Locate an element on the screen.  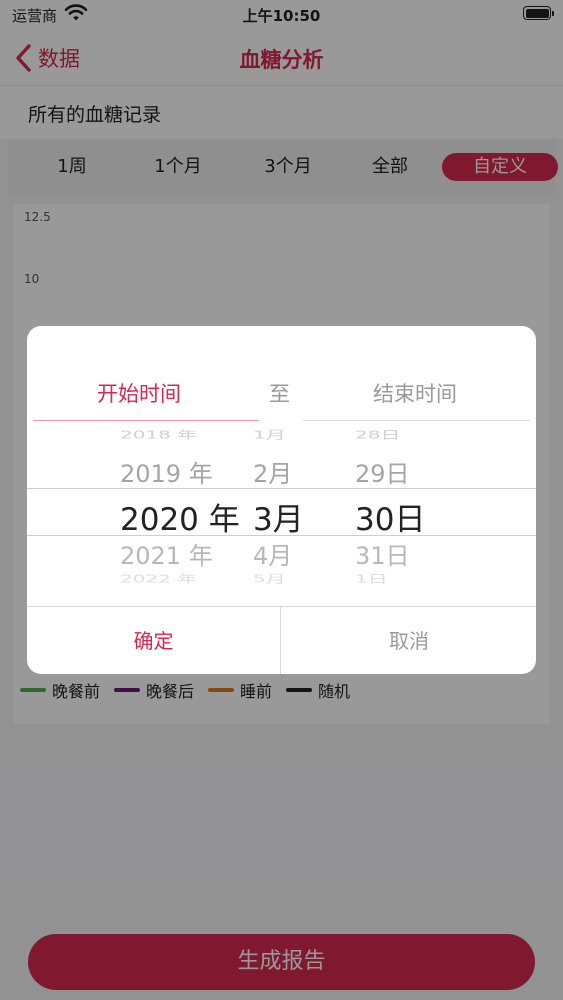
day-wheel: 28日 29日 30日 31日 1日 is located at coordinates (395, 514).